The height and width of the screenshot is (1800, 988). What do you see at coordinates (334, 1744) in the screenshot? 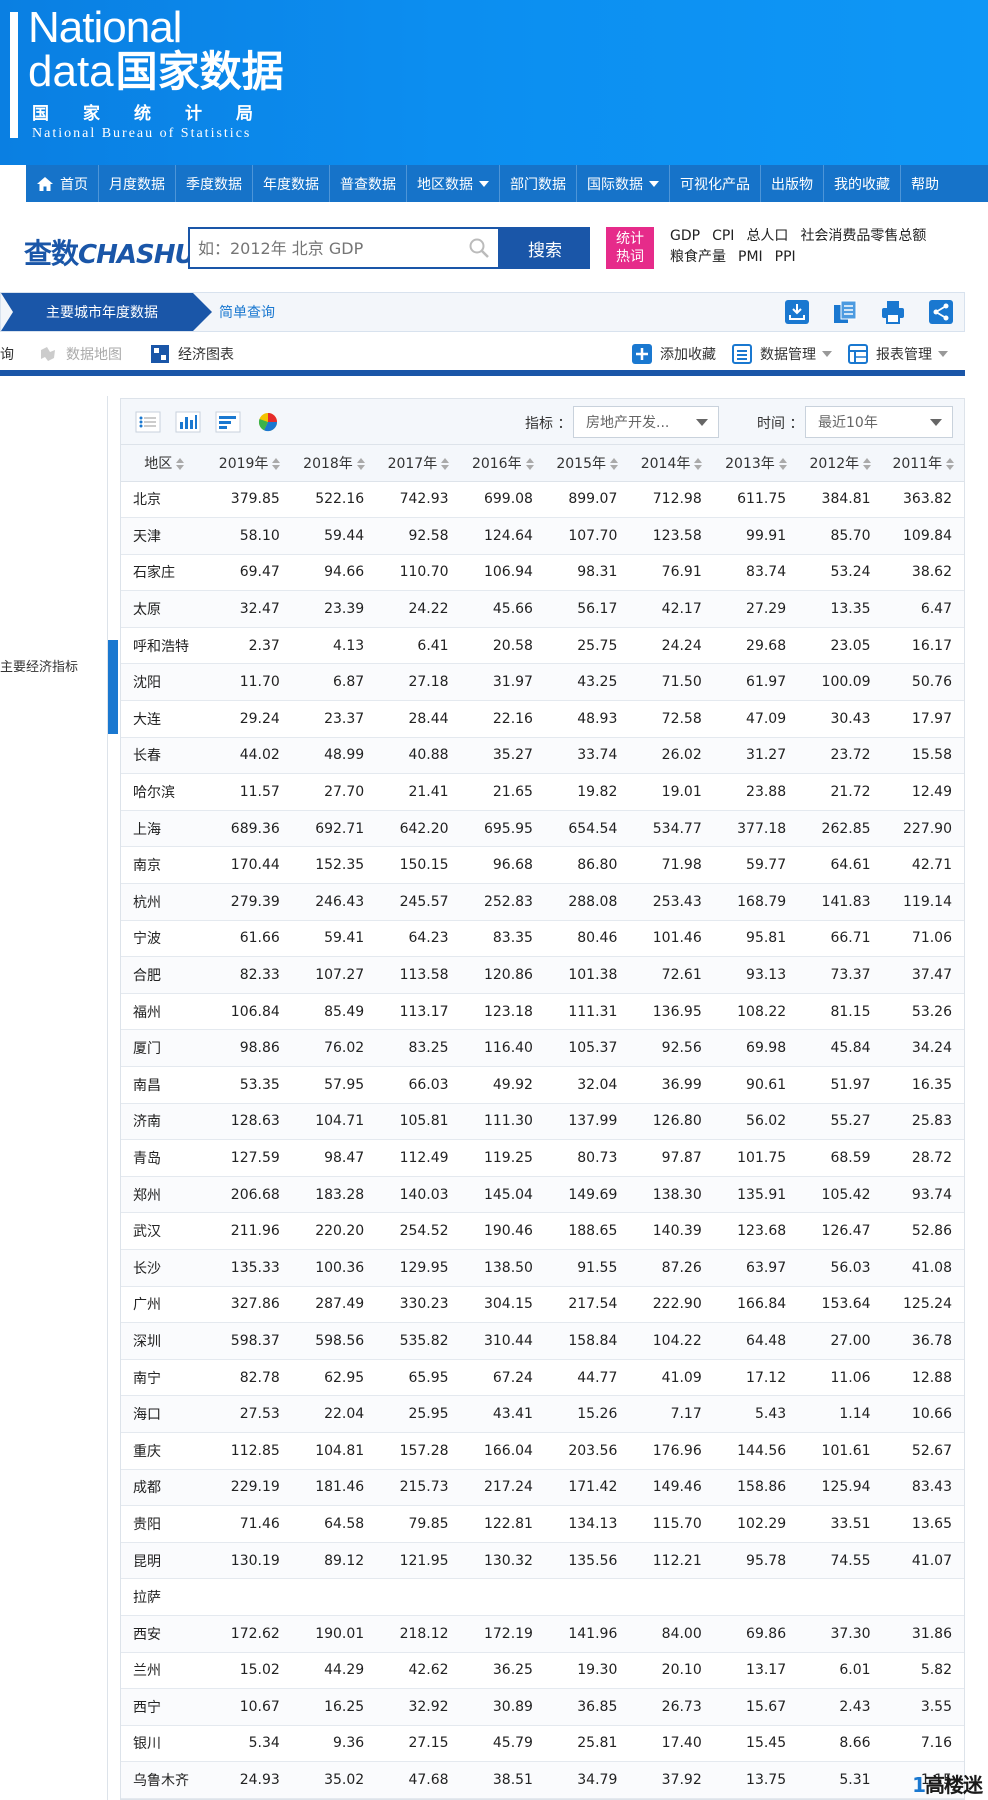
I see `value-cell: 9.36` at bounding box center [334, 1744].